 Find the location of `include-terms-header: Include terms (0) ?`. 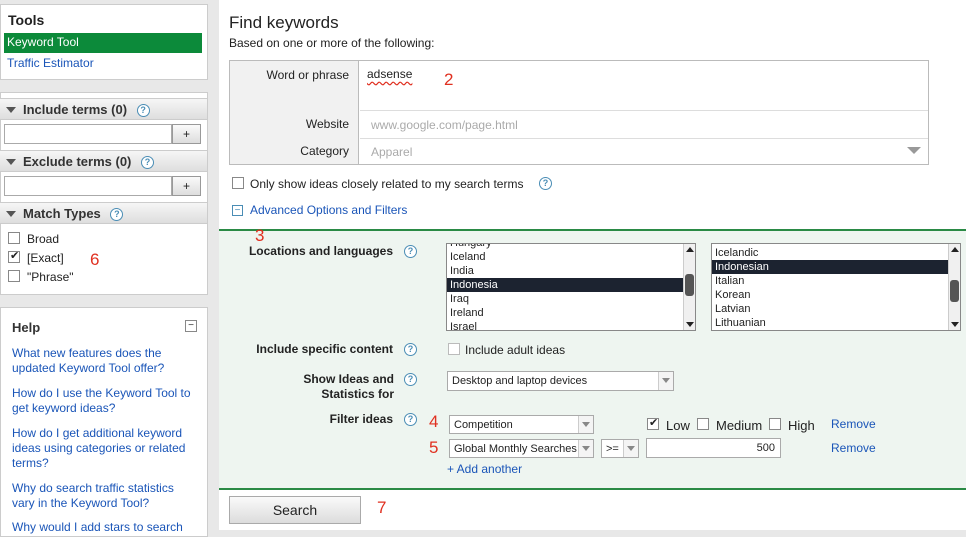

include-terms-header: Include terms (0) ? is located at coordinates (103, 109).